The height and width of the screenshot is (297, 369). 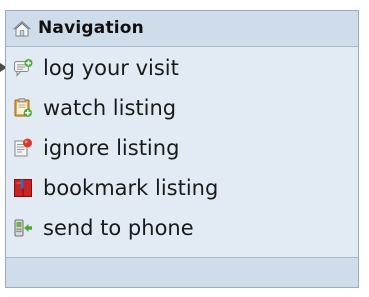 I want to click on nav-item-ignore-listing: ignore listing, so click(x=182, y=148).